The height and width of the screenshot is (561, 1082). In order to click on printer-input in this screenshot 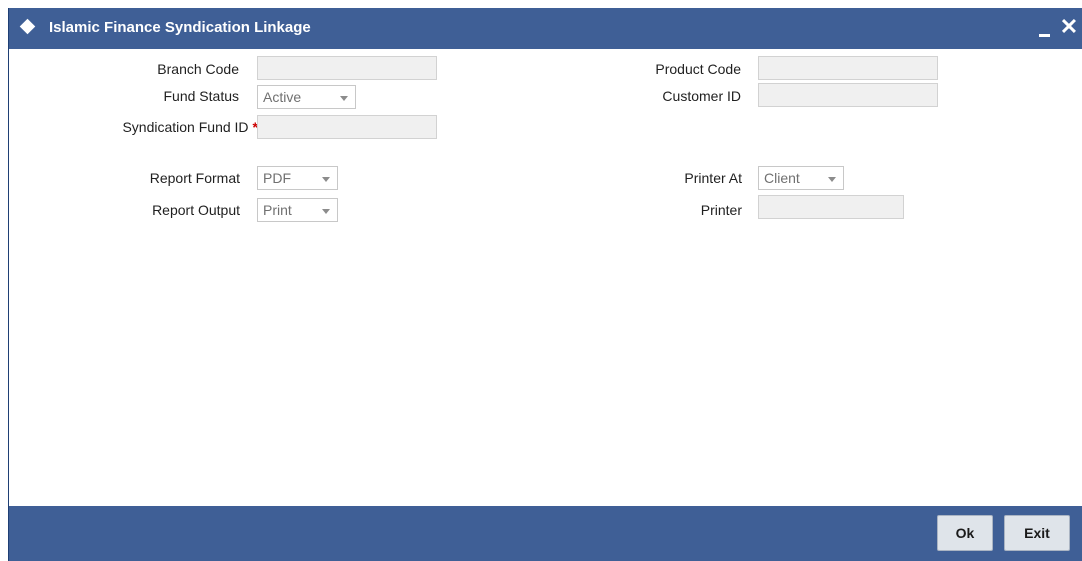, I will do `click(831, 207)`.